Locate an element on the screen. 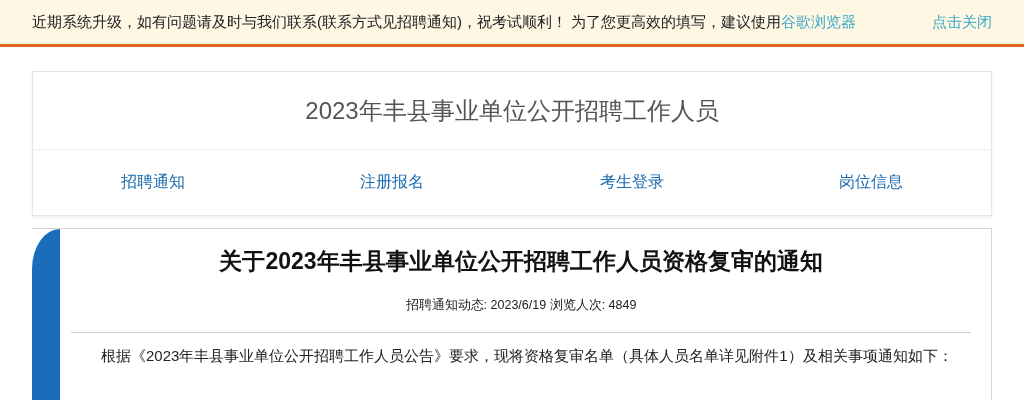 The width and height of the screenshot is (1024, 400). nav-link: 考生登录 is located at coordinates (631, 182).